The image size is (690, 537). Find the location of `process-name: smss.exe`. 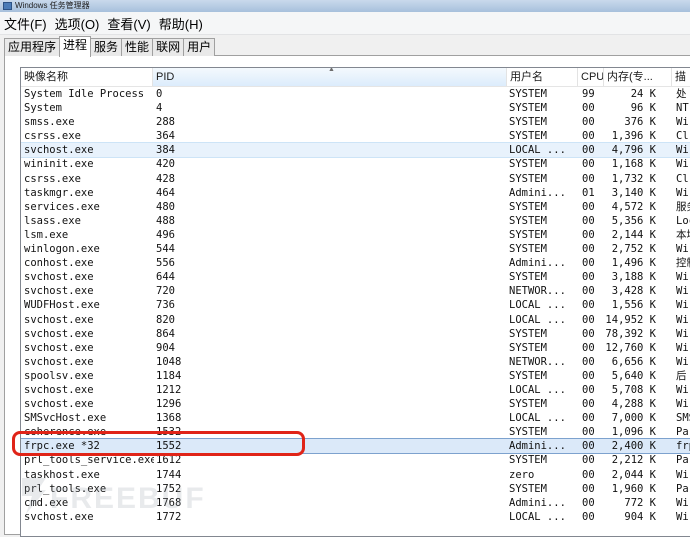

process-name: smss.exe is located at coordinates (49, 122).